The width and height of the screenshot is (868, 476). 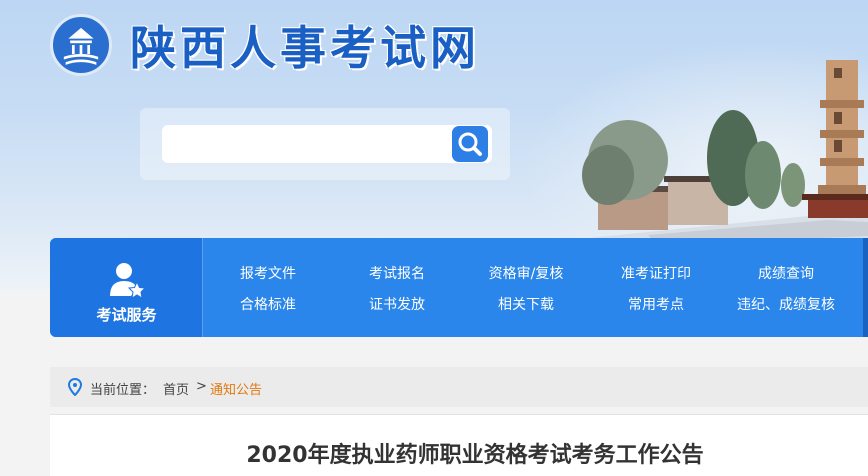 What do you see at coordinates (268, 304) in the screenshot?
I see `nav-link-pass-standard: 合格标准` at bounding box center [268, 304].